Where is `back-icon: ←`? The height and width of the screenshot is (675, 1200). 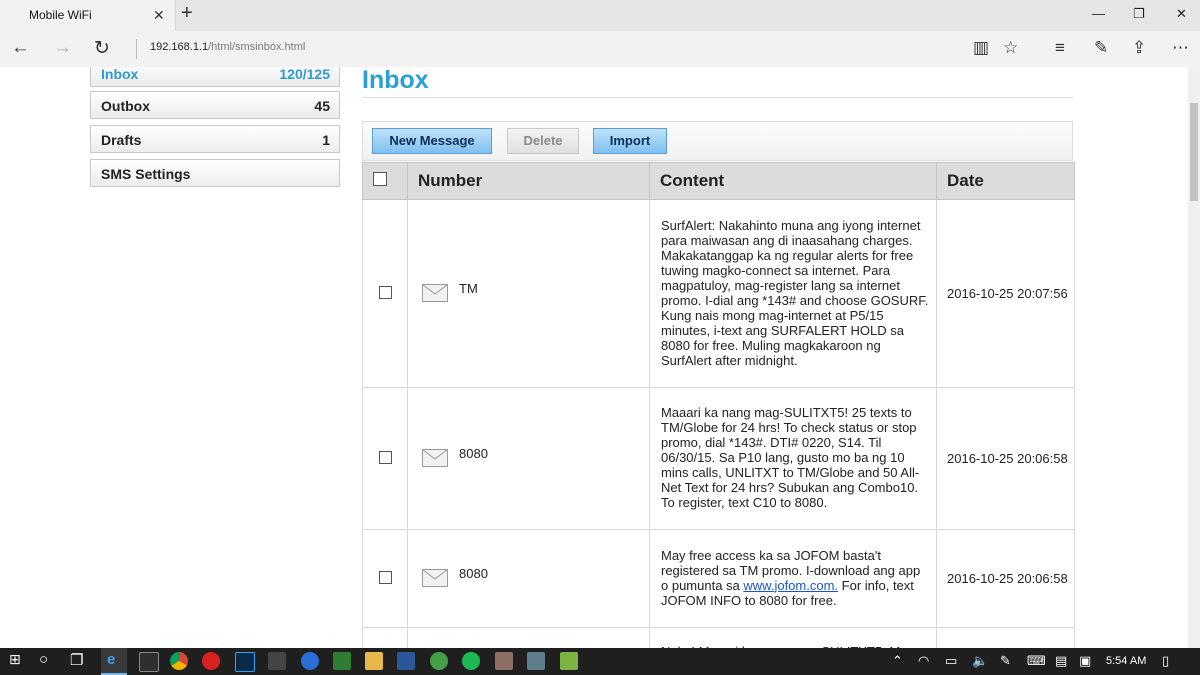
back-icon: ← is located at coordinates (20, 48).